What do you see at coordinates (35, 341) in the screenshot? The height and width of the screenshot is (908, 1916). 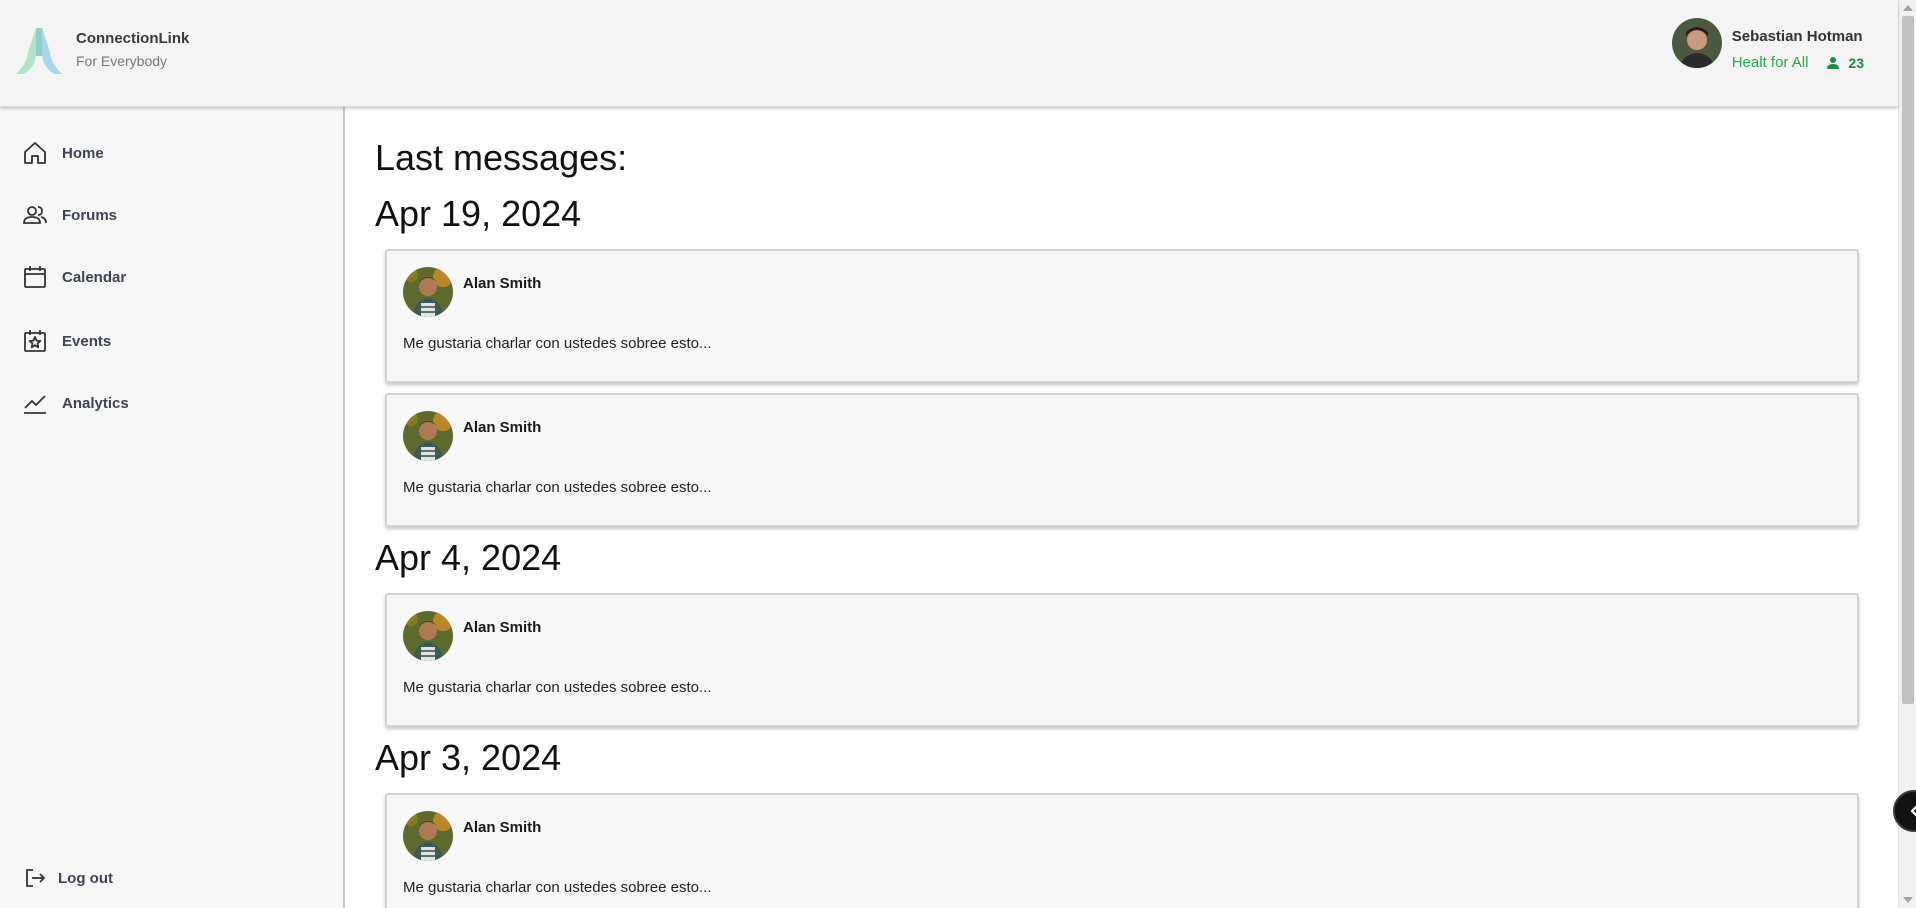 I see `event-star-icon` at bounding box center [35, 341].